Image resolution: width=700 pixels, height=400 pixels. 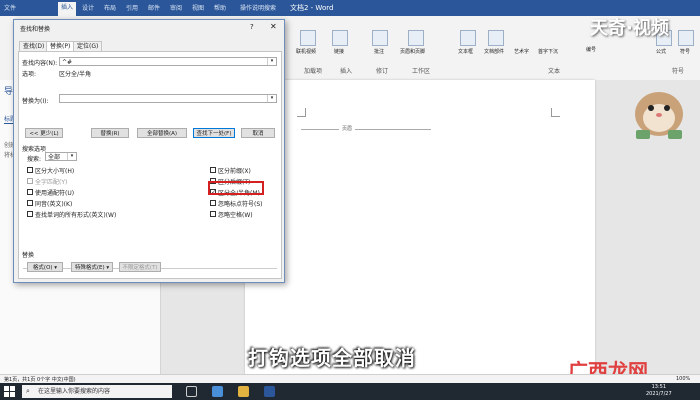 I want to click on textbox-icon, so click(x=468, y=38).